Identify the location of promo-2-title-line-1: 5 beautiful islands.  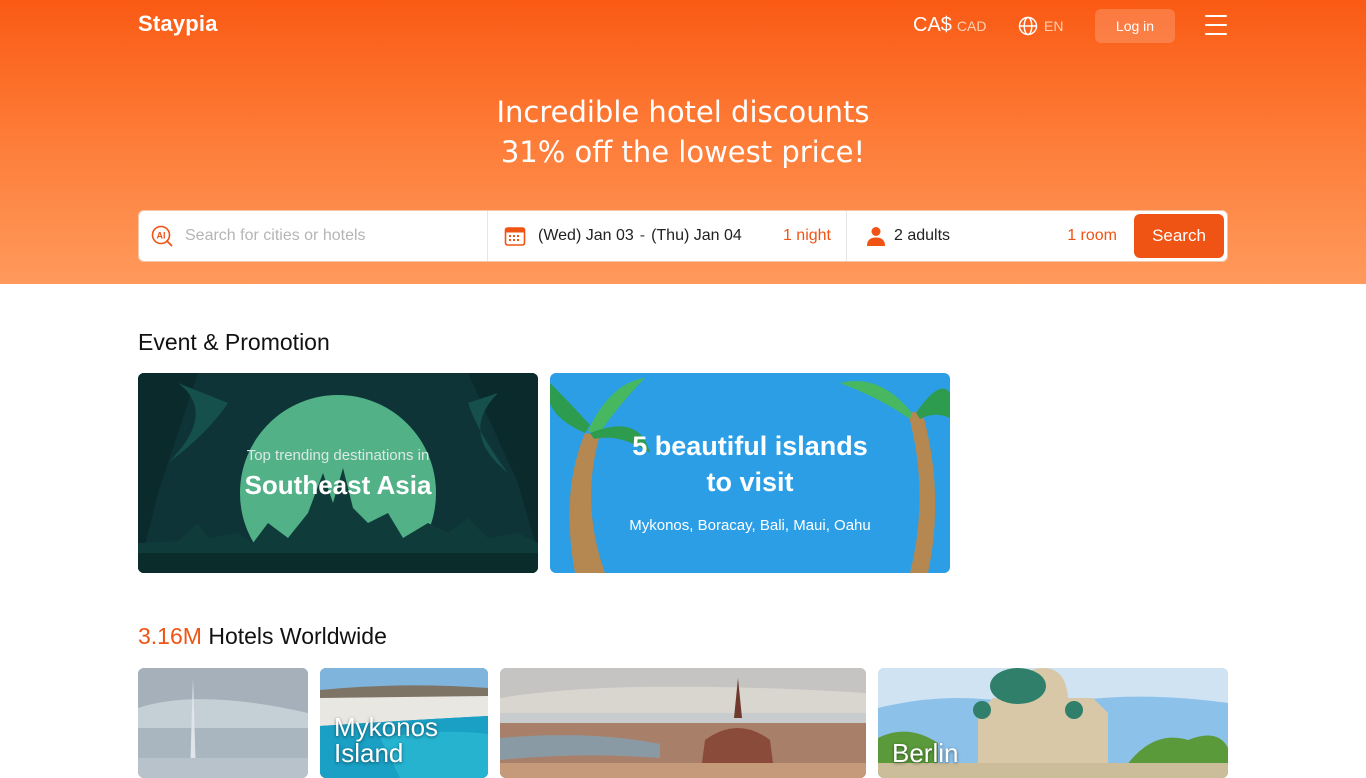
(750, 446).